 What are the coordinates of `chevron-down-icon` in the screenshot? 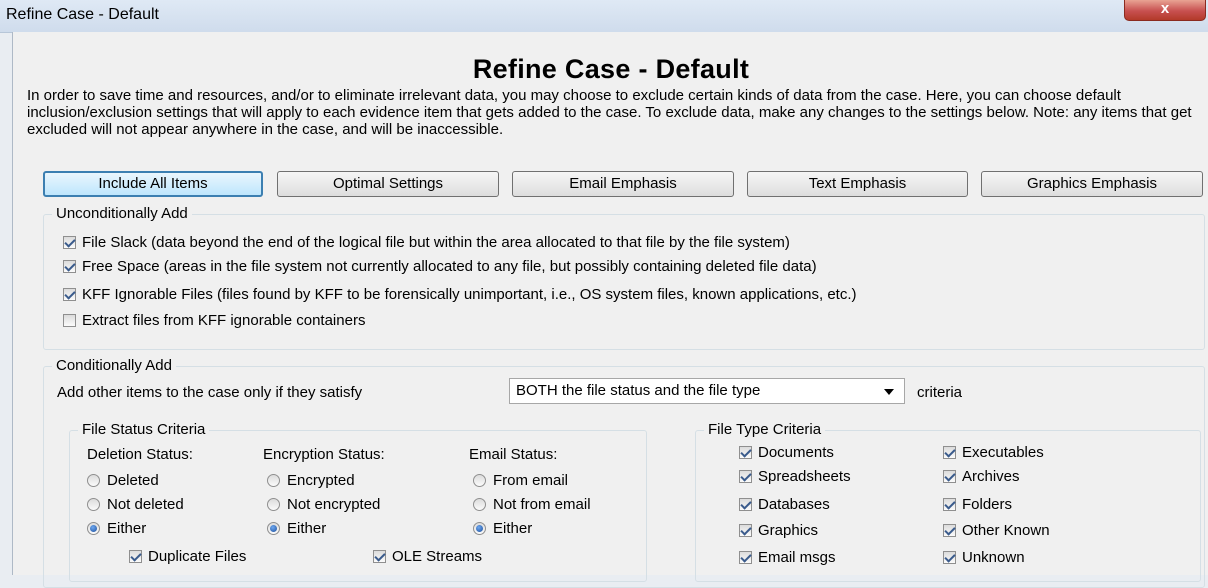 It's located at (889, 392).